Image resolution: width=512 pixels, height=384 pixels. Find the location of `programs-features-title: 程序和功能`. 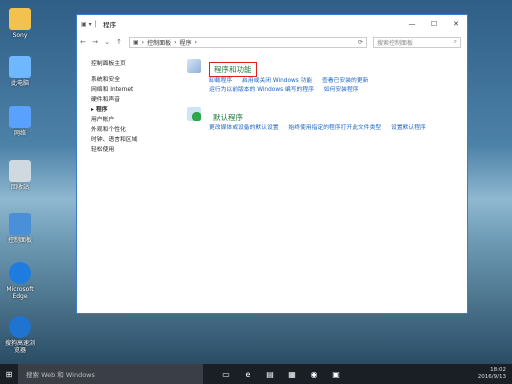

programs-features-title: 程序和功能 is located at coordinates (233, 69).